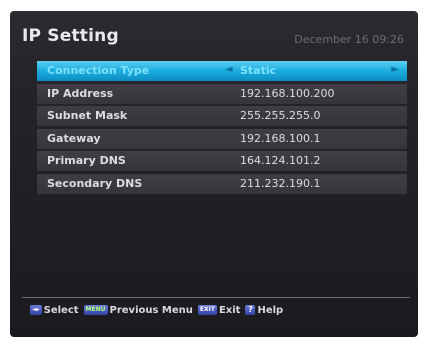 The height and width of the screenshot is (348, 428). What do you see at coordinates (280, 138) in the screenshot?
I see `gateway-value: 192.168.100.1` at bounding box center [280, 138].